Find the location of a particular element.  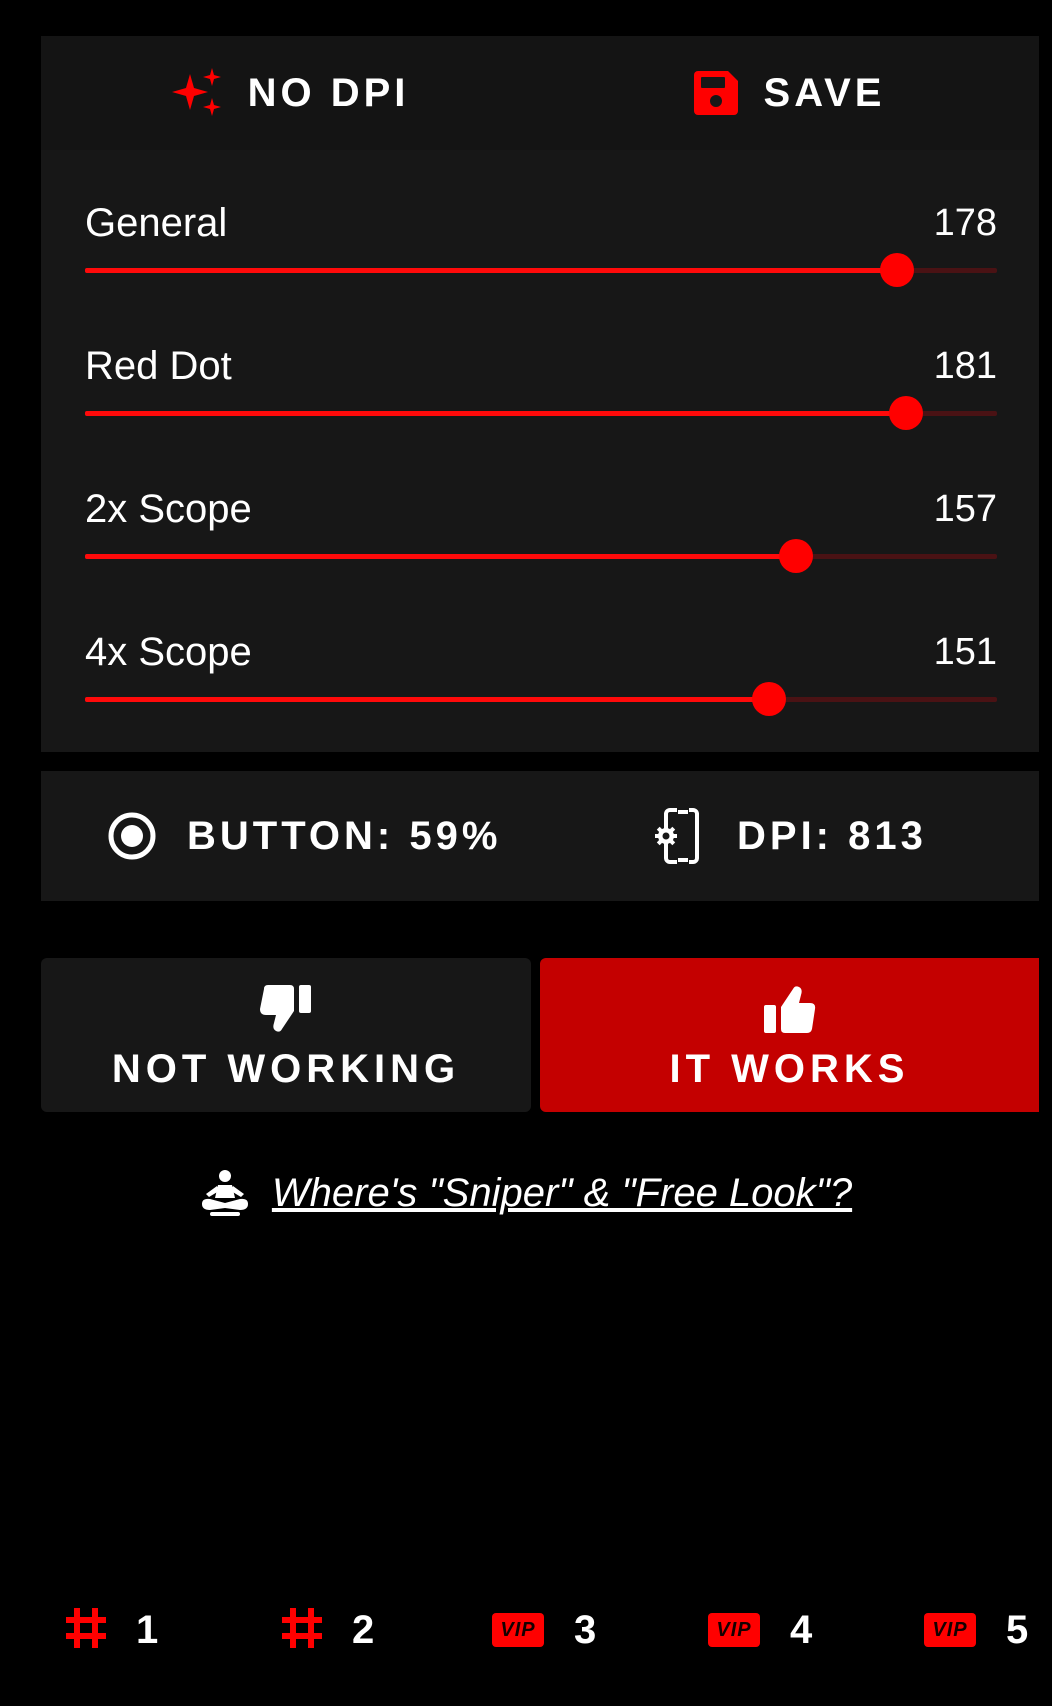

nav-item-4: VIP 4 is located at coordinates (760, 1630).